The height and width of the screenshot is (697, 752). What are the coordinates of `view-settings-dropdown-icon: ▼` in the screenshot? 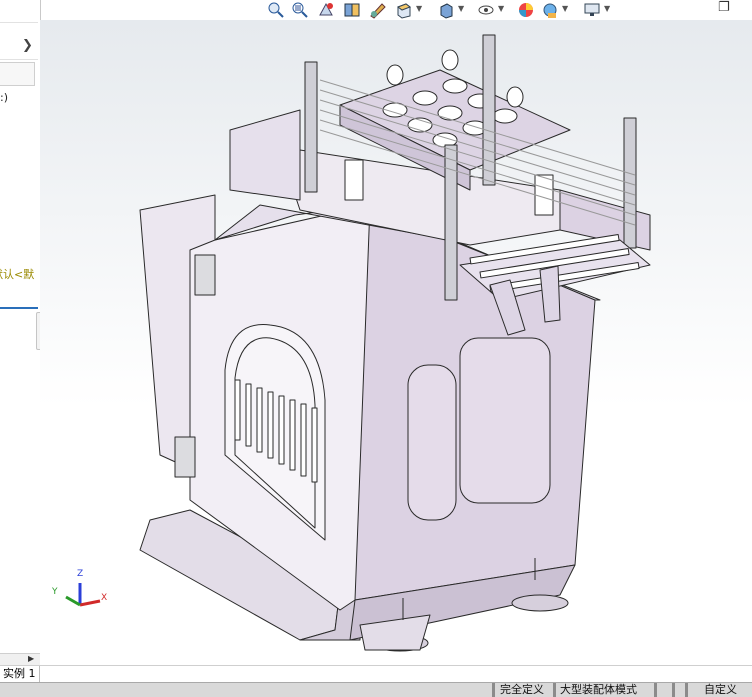 It's located at (607, 8).